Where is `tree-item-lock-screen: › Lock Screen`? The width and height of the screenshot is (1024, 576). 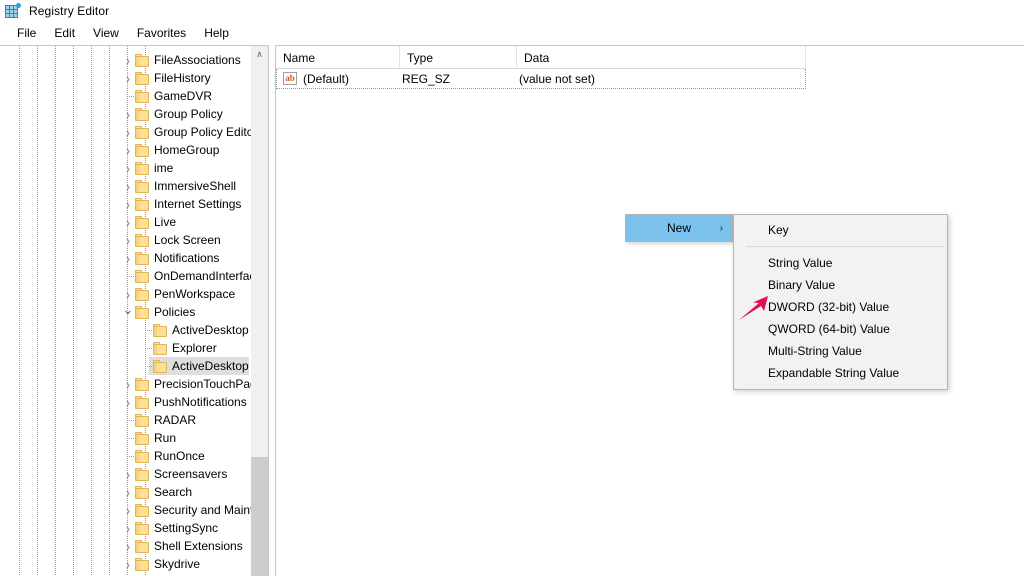 tree-item-lock-screen: › Lock Screen is located at coordinates (125, 240).